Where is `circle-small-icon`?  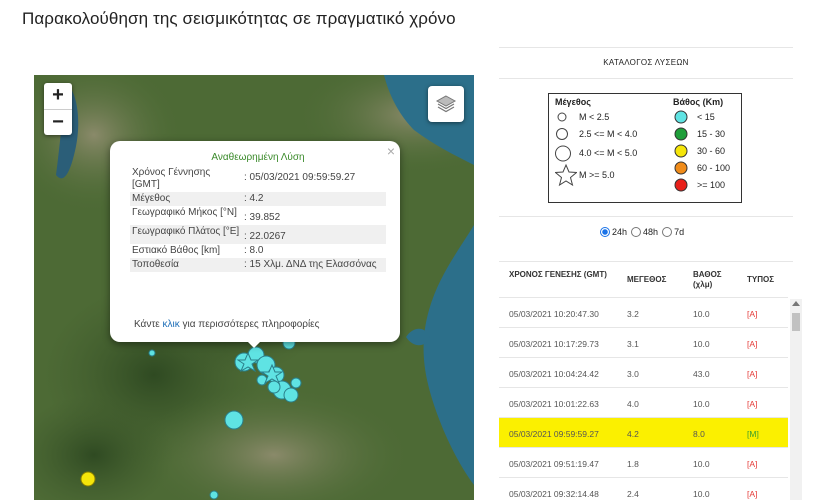 circle-small-icon is located at coordinates (562, 117).